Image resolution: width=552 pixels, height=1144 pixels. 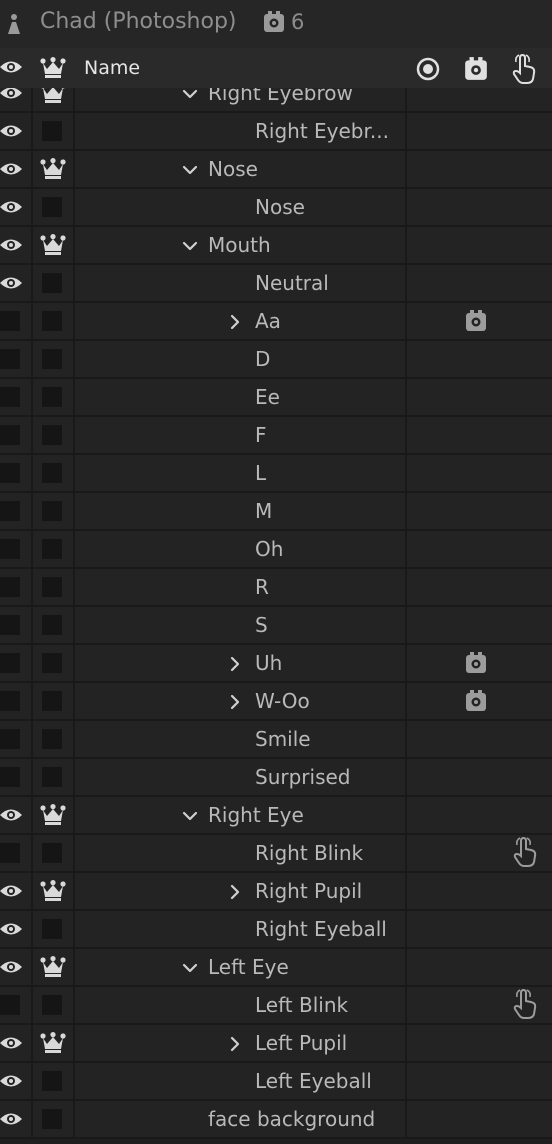 What do you see at coordinates (276, 892) in the screenshot?
I see `layer-row: Right Pupil` at bounding box center [276, 892].